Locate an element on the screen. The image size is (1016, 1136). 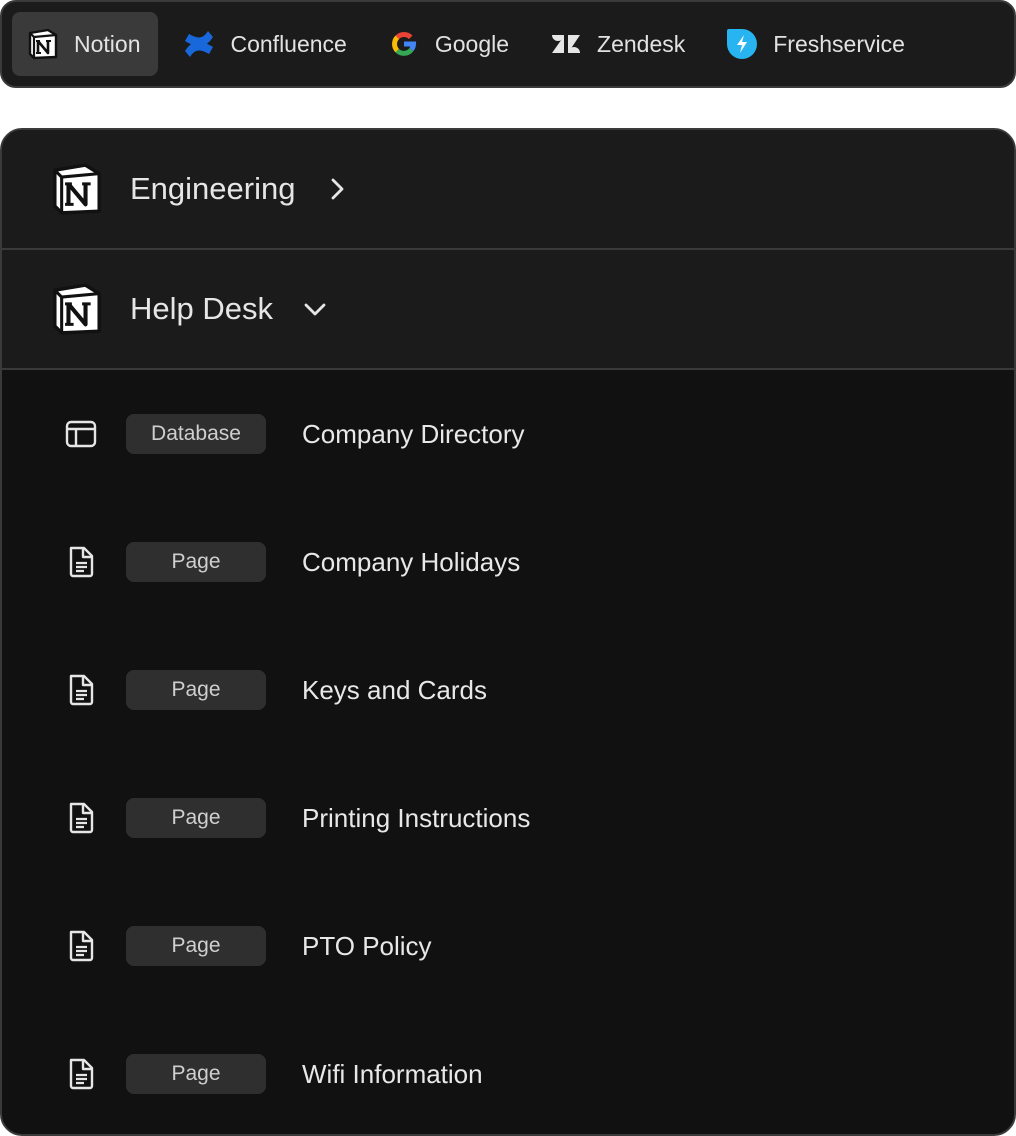
item-title: Wifi Information is located at coordinates (392, 1073).